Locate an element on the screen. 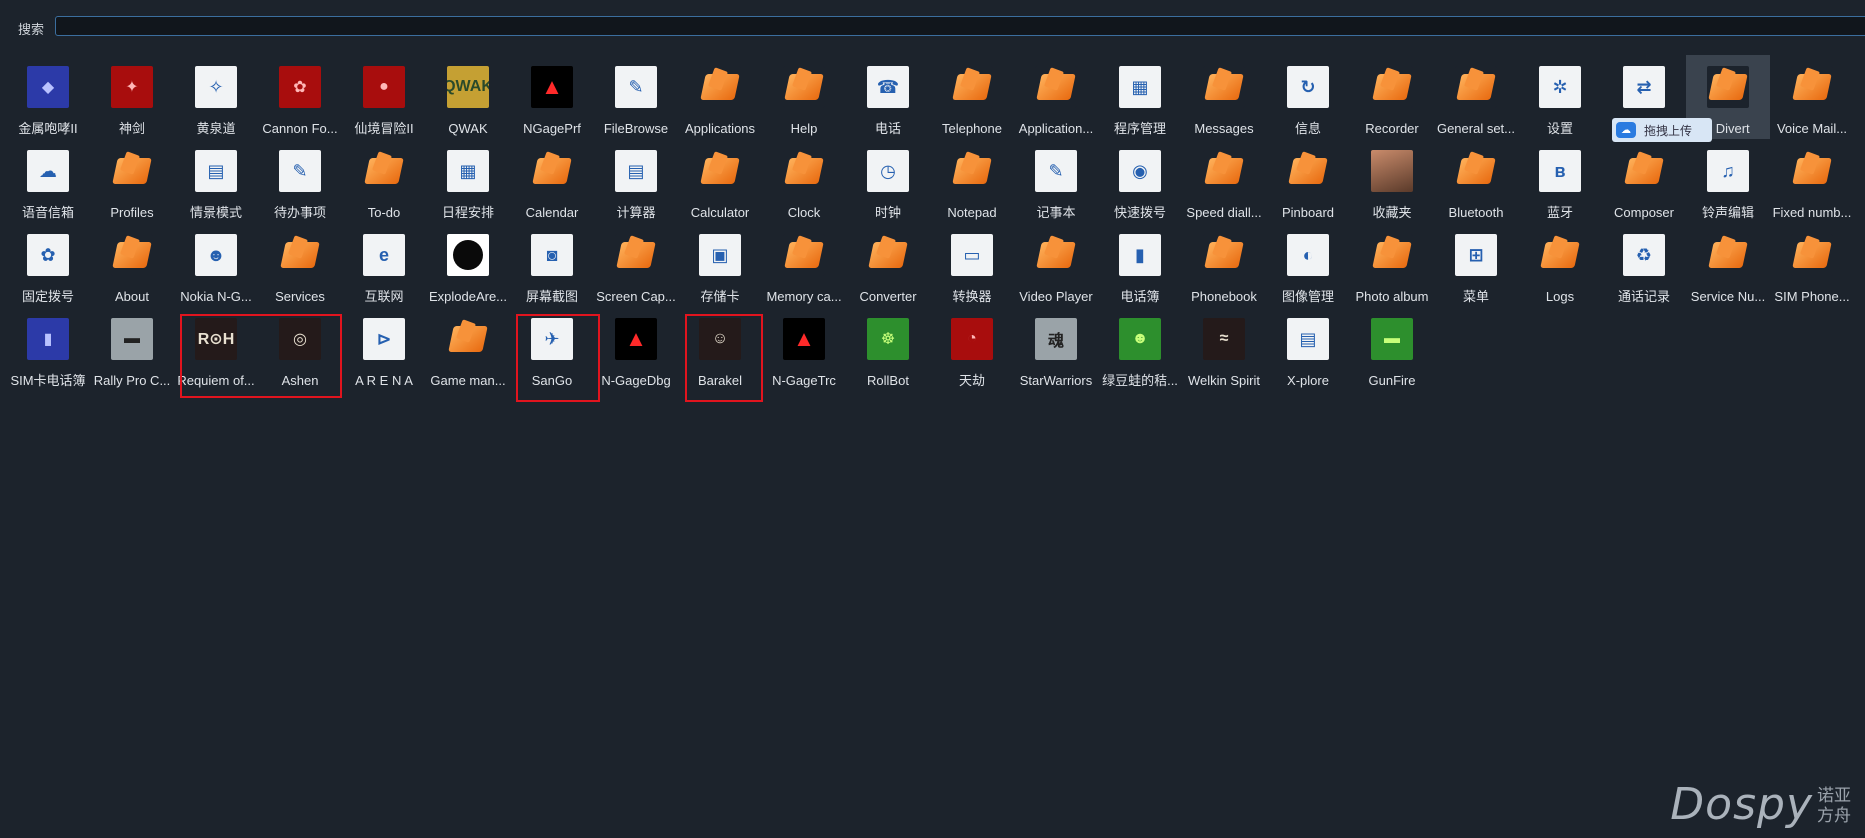 Image resolution: width=1865 pixels, height=838 pixels. app-icon-tile: ⊳ A R E N A is located at coordinates (384, 349).